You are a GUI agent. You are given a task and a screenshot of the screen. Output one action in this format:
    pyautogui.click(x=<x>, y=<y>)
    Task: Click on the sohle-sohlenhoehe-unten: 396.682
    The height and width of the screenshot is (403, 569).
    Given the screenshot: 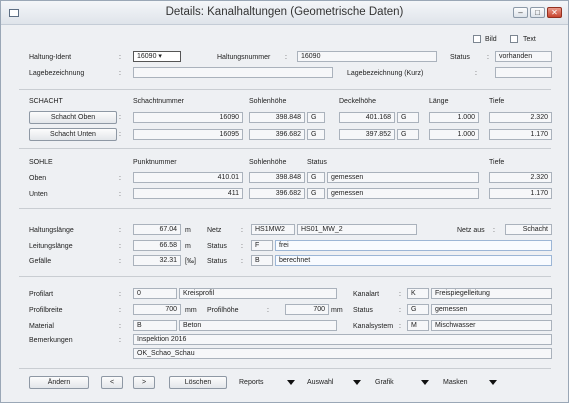 What is the action you would take?
    pyautogui.click(x=277, y=193)
    